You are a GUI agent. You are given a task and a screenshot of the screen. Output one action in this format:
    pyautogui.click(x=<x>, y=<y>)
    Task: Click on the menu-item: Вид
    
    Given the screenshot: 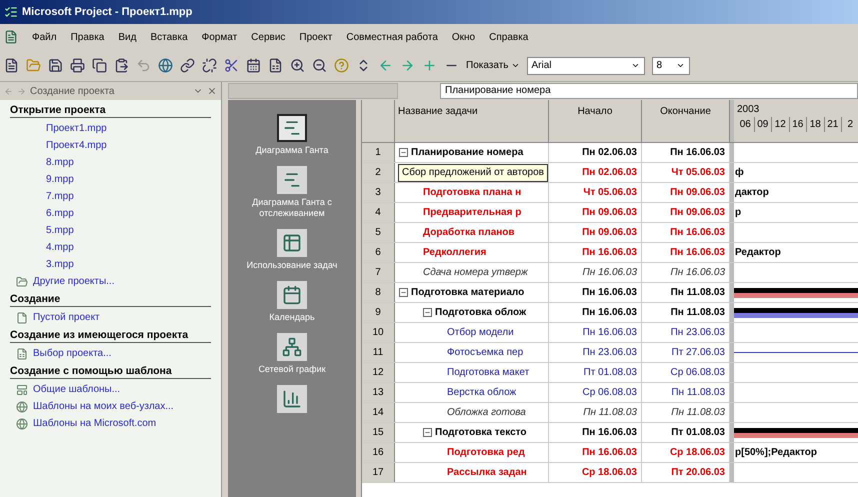 What is the action you would take?
    pyautogui.click(x=127, y=37)
    